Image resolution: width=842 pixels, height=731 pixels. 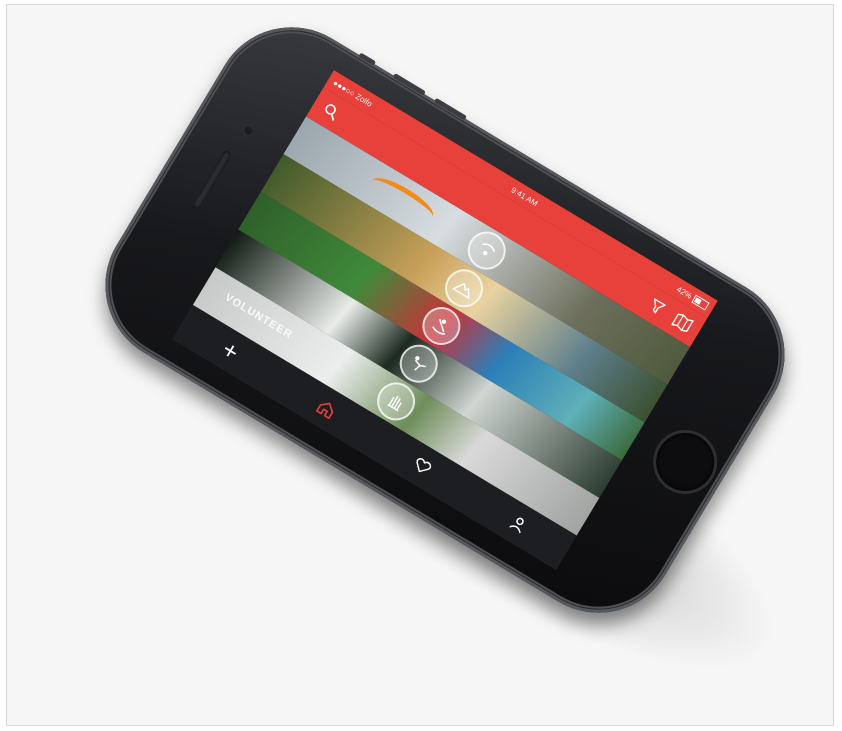 What do you see at coordinates (684, 292) in the screenshot?
I see `battery-label: 42%` at bounding box center [684, 292].